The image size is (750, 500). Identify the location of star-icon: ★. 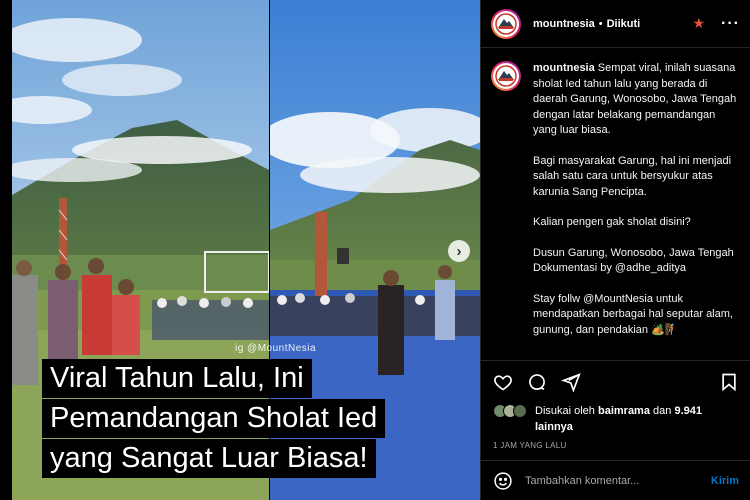
(698, 23).